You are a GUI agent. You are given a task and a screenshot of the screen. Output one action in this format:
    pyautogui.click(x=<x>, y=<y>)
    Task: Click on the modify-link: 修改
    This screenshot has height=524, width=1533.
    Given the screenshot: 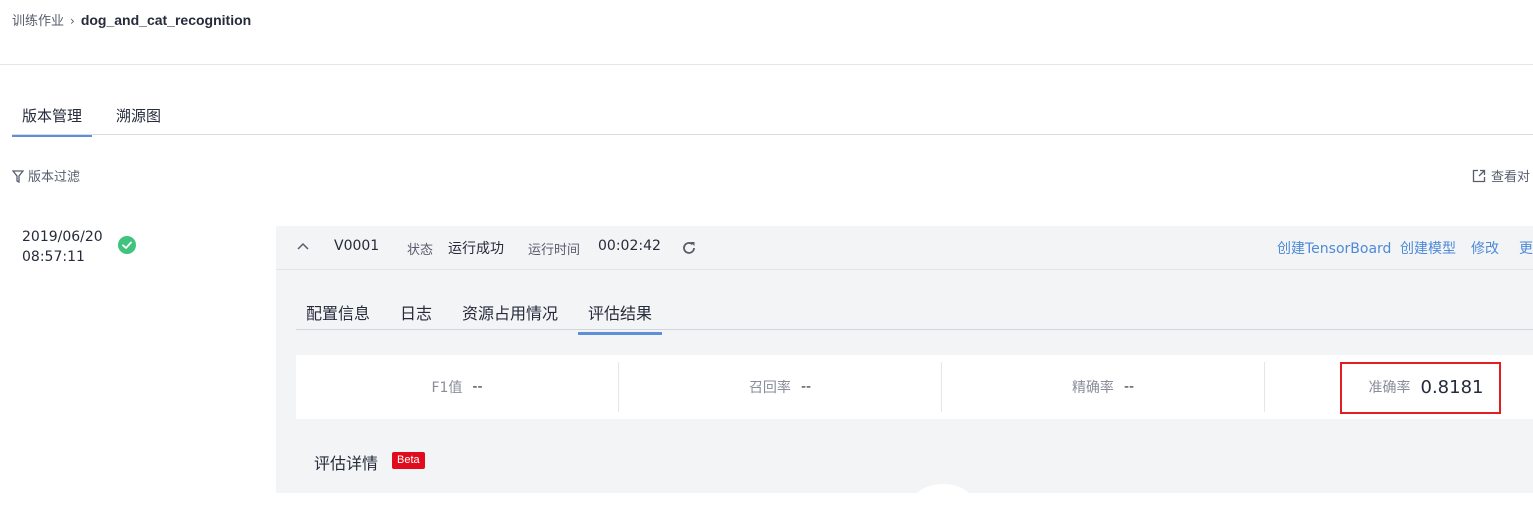 What is the action you would take?
    pyautogui.click(x=1485, y=248)
    